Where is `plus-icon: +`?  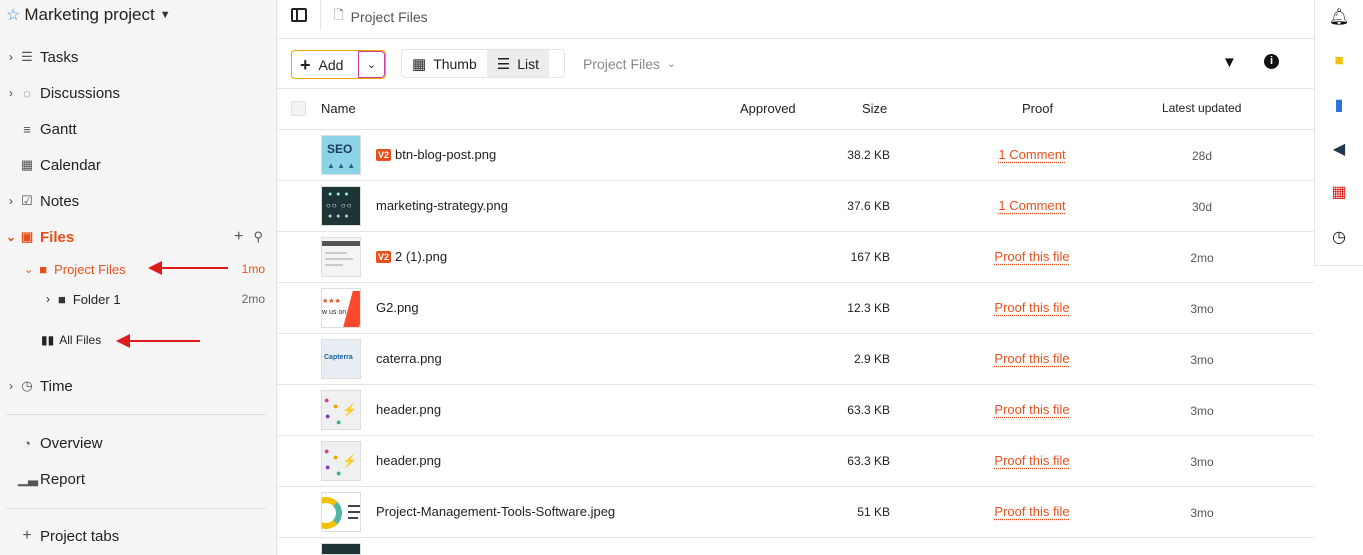 plus-icon: + is located at coordinates (238, 237).